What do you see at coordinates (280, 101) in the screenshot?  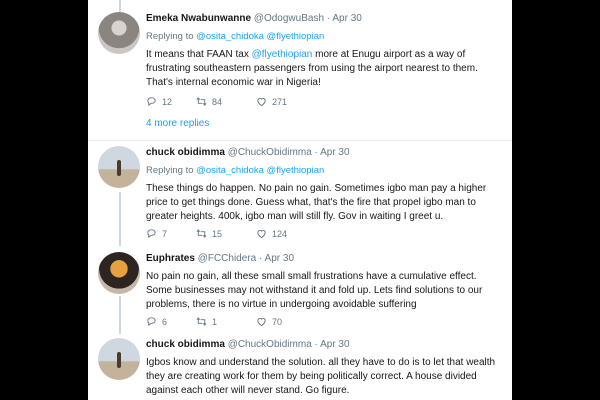 I see `like-count: 271` at bounding box center [280, 101].